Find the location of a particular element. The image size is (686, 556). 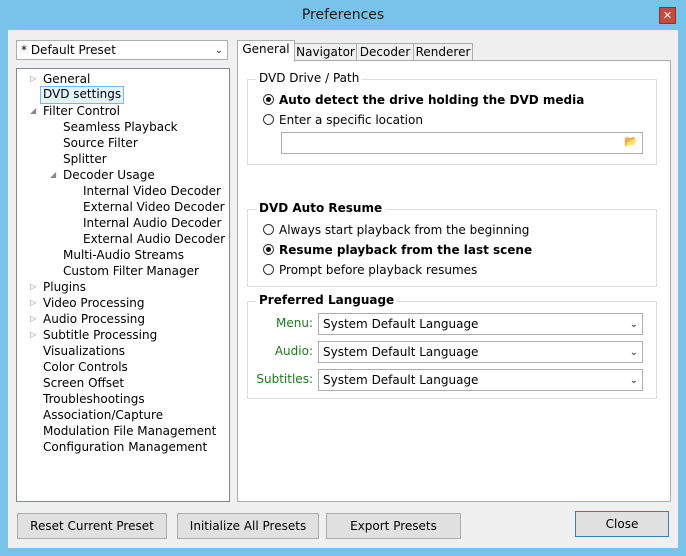

tree-item: Configuration Management is located at coordinates (125, 447).